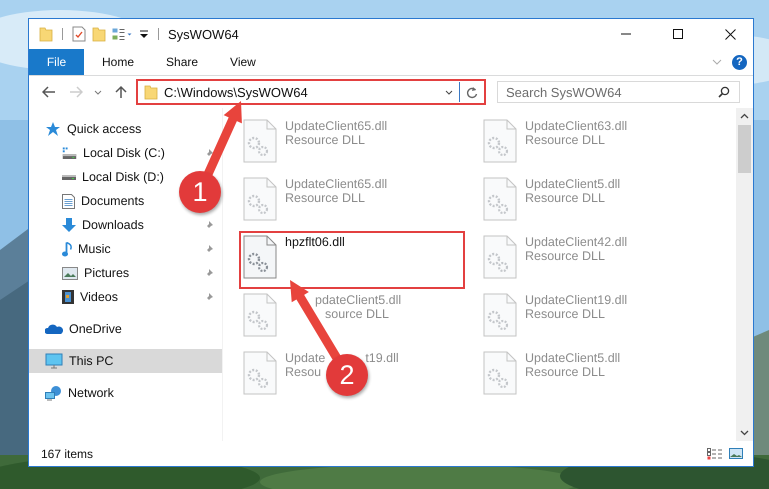 The width and height of the screenshot is (769, 489). Describe the element at coordinates (77, 297) in the screenshot. I see `nav-item: Videos` at that location.